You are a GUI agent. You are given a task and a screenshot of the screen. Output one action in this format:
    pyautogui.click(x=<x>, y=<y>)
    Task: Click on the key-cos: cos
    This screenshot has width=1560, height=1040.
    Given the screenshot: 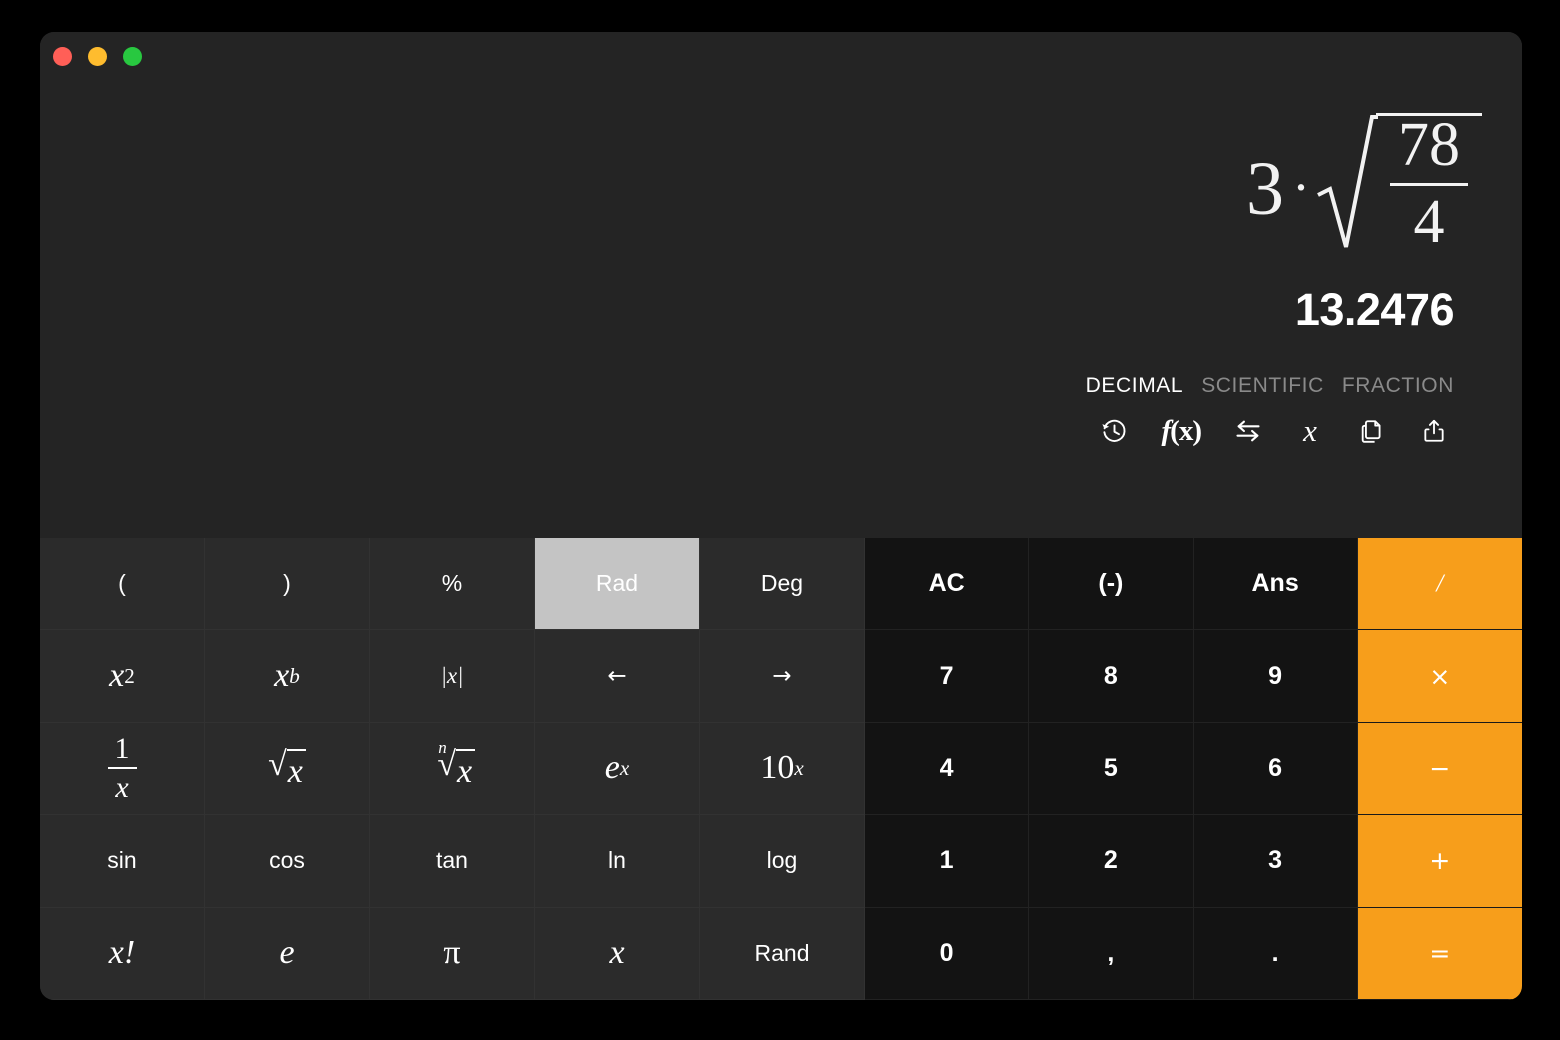 What is the action you would take?
    pyautogui.click(x=287, y=861)
    